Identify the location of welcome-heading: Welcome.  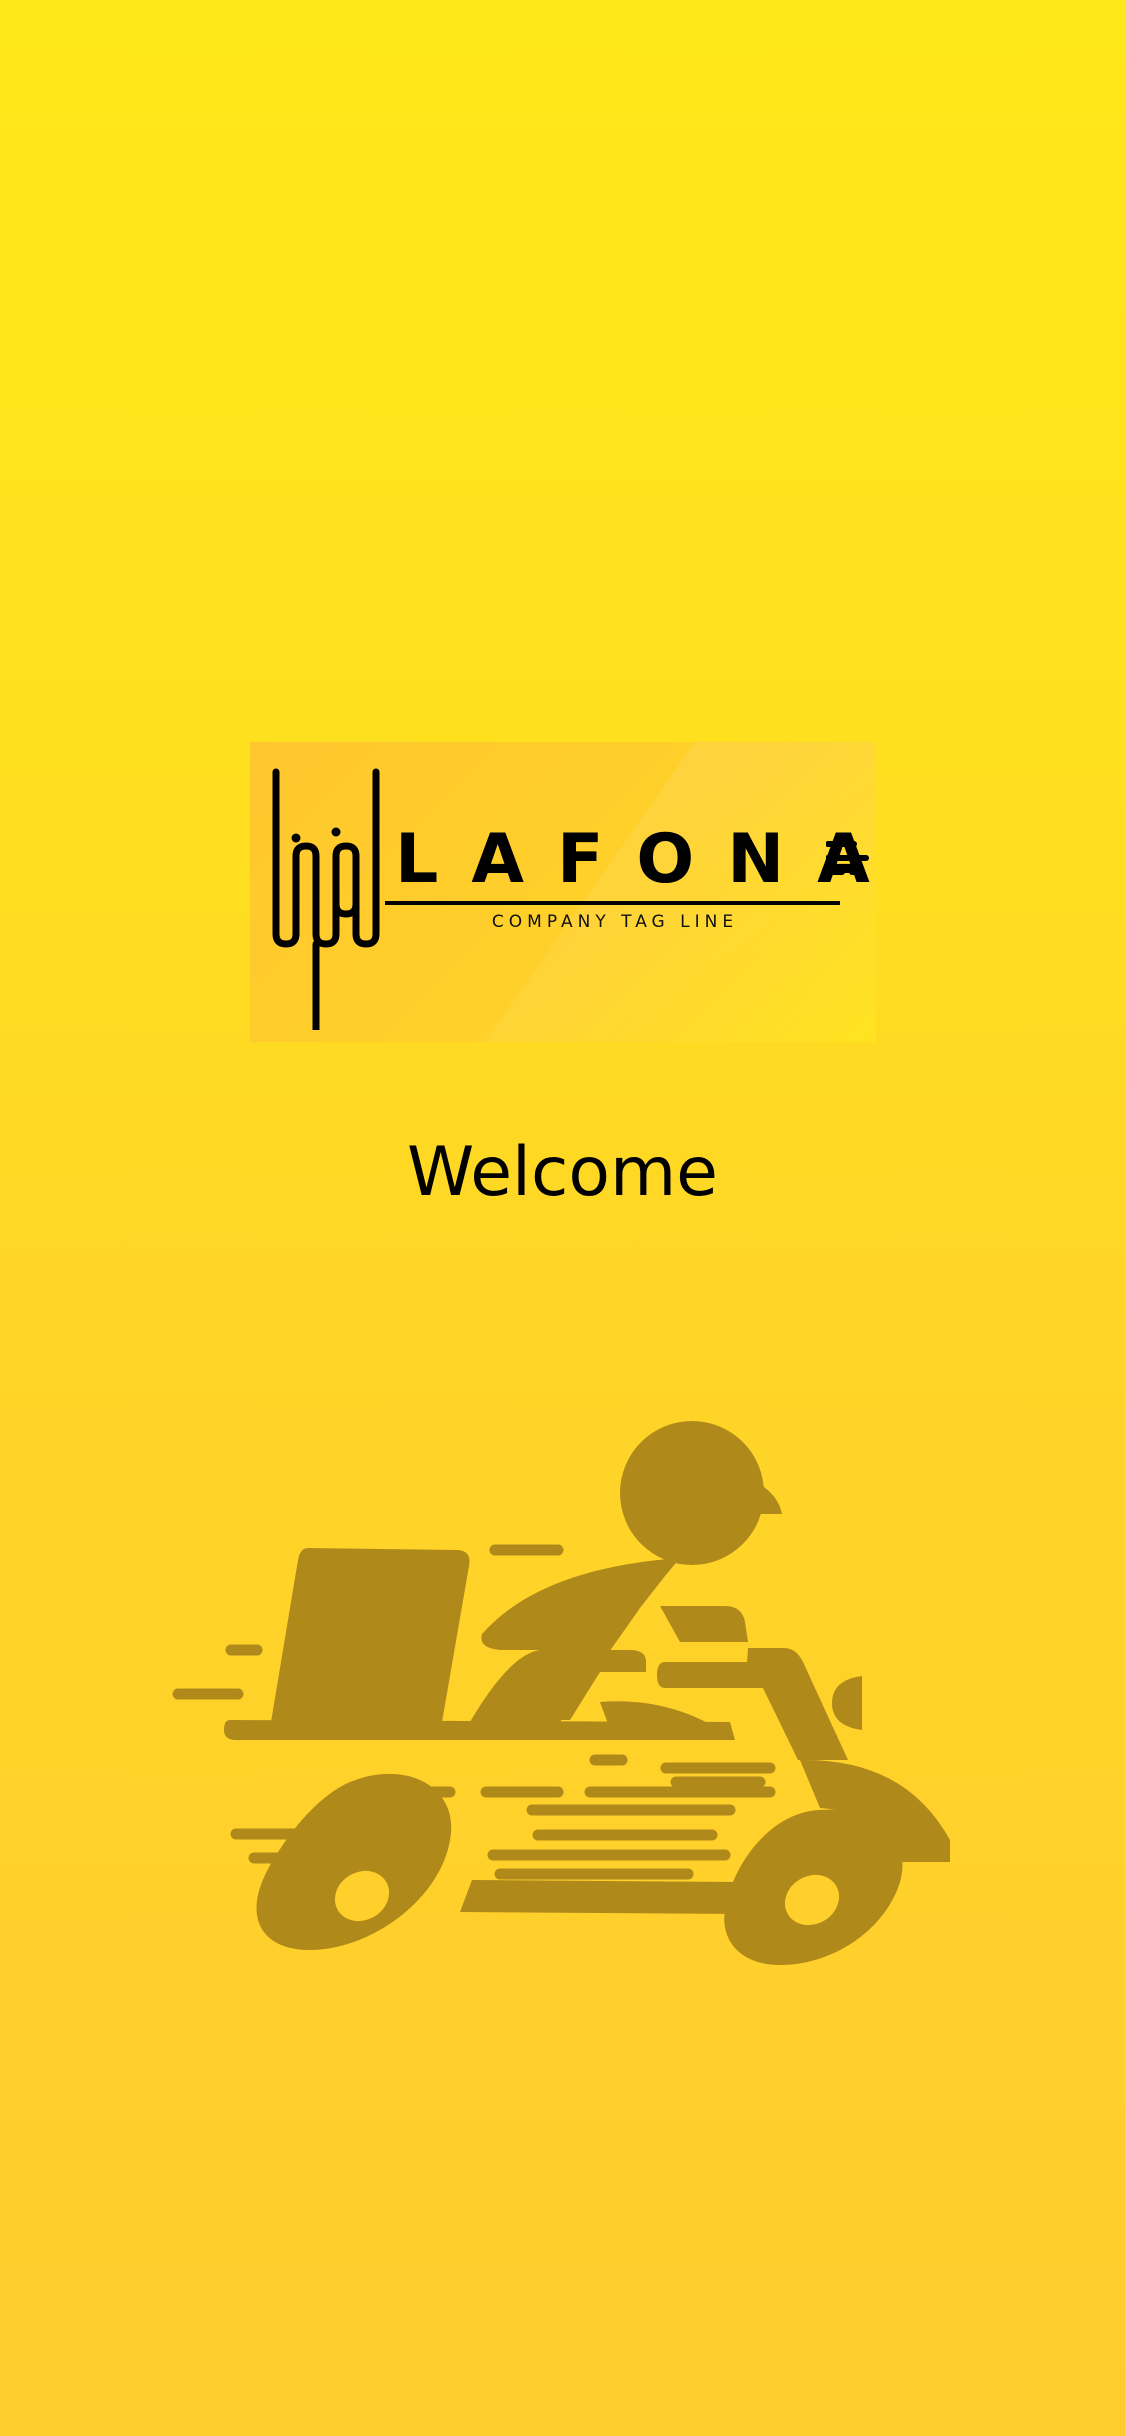
(562, 1172).